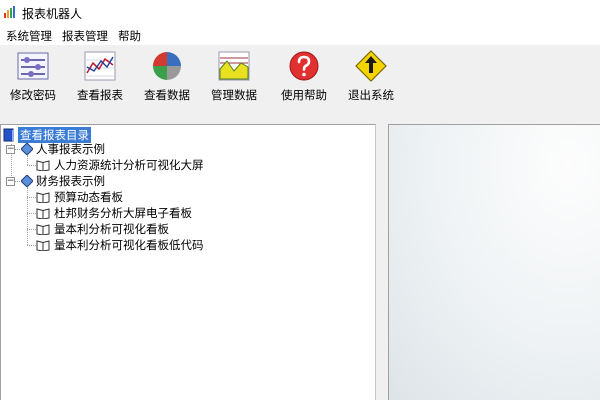 The width and height of the screenshot is (600, 400). I want to click on view-data-button: 查看数据, so click(167, 77).